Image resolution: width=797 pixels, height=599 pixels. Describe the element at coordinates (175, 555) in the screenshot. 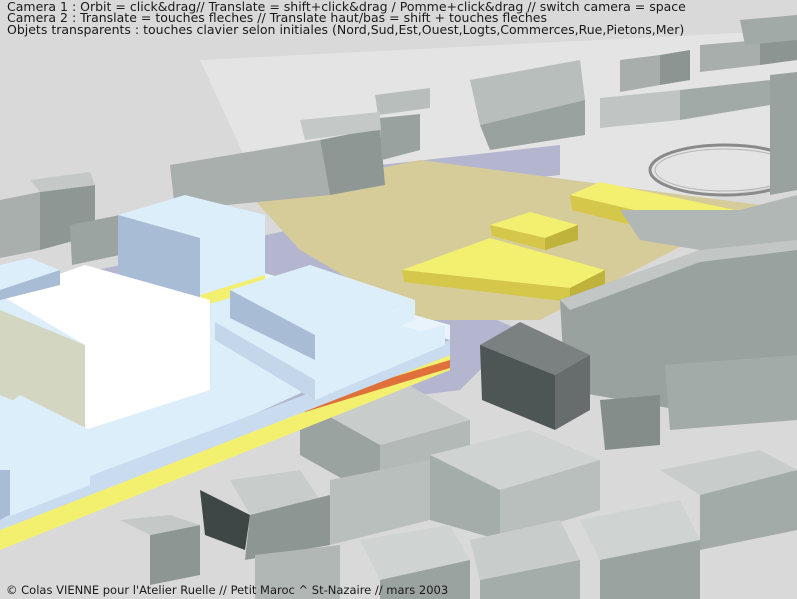

I see `row-house` at that location.